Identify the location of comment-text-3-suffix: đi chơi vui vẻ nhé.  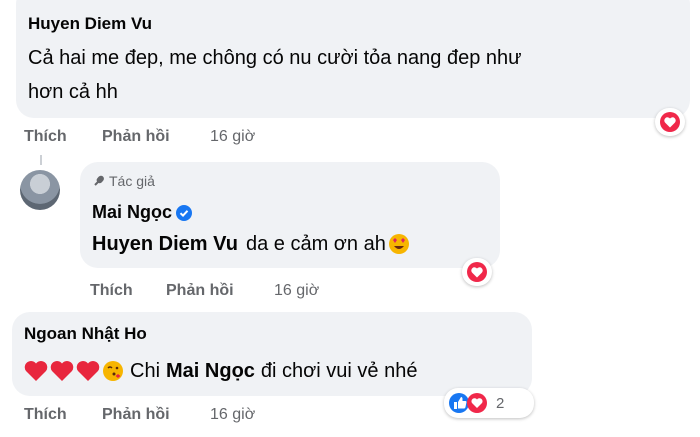
(339, 371).